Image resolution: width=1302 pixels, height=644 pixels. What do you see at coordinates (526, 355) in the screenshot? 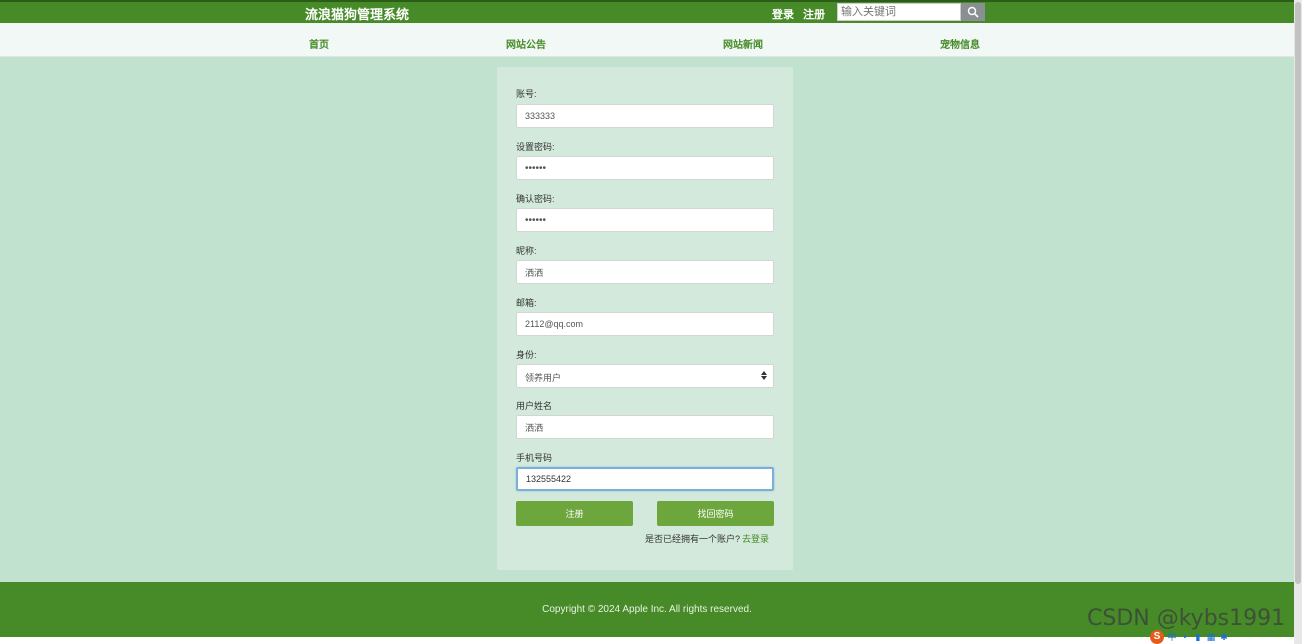
I see `identity-label: 身份:` at bounding box center [526, 355].